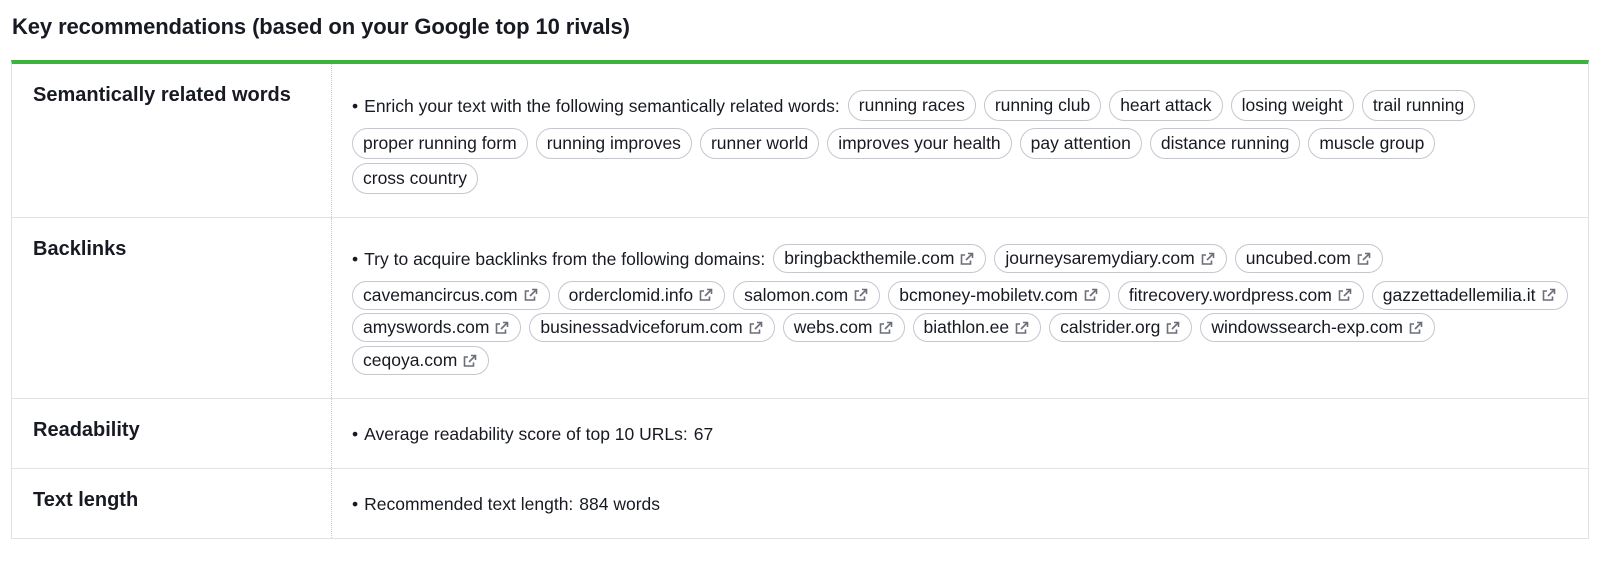  I want to click on backlink-domain-chip: fitrecovery.wordpress.com, so click(1240, 295).